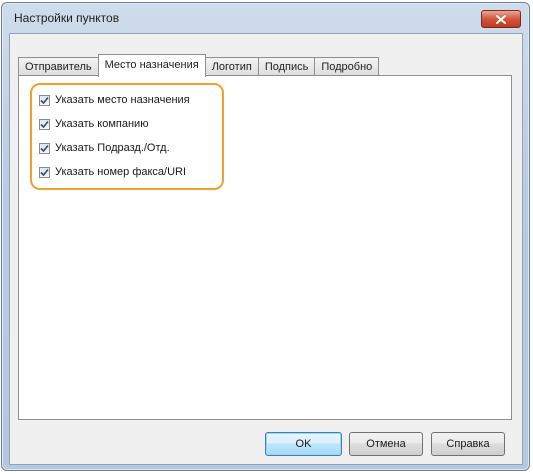 The width and height of the screenshot is (533, 474). What do you see at coordinates (386, 444) in the screenshot?
I see `cancel-button: Отмена` at bounding box center [386, 444].